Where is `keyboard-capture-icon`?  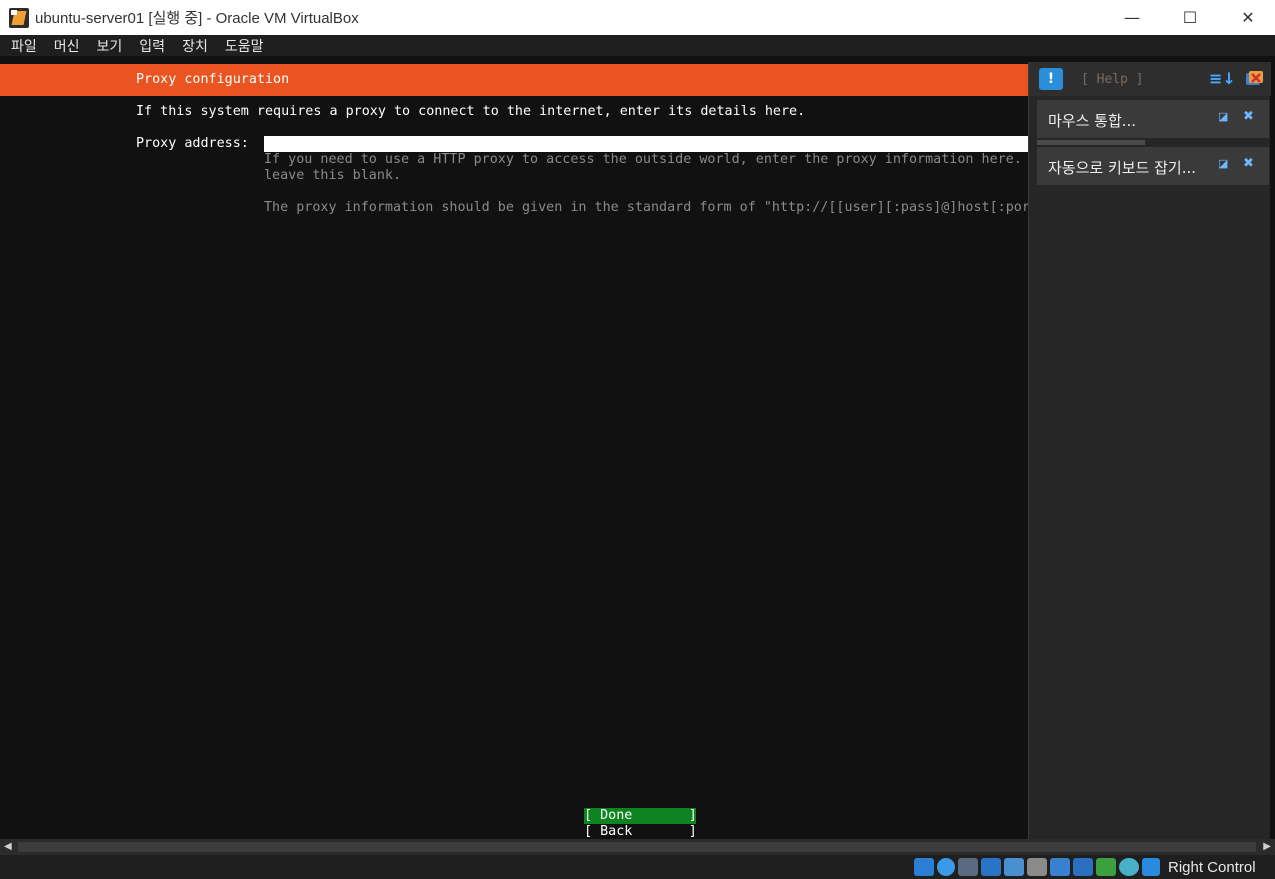
keyboard-capture-icon is located at coordinates (1151, 867).